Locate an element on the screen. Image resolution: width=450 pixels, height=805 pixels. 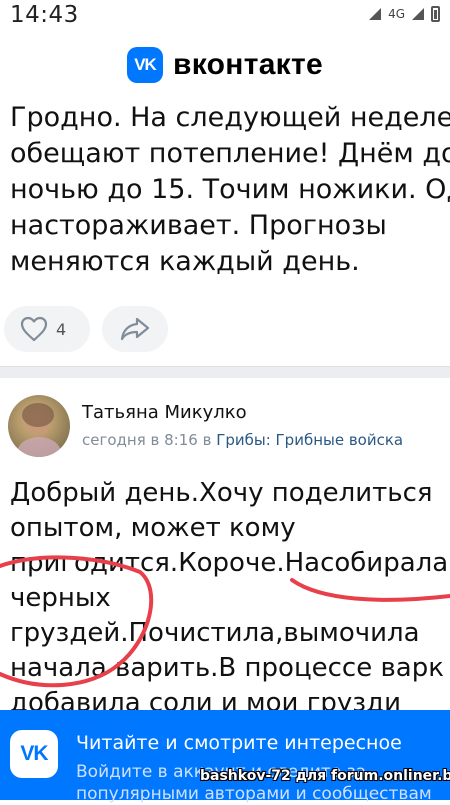
avatar-photo is located at coordinates (39, 430).